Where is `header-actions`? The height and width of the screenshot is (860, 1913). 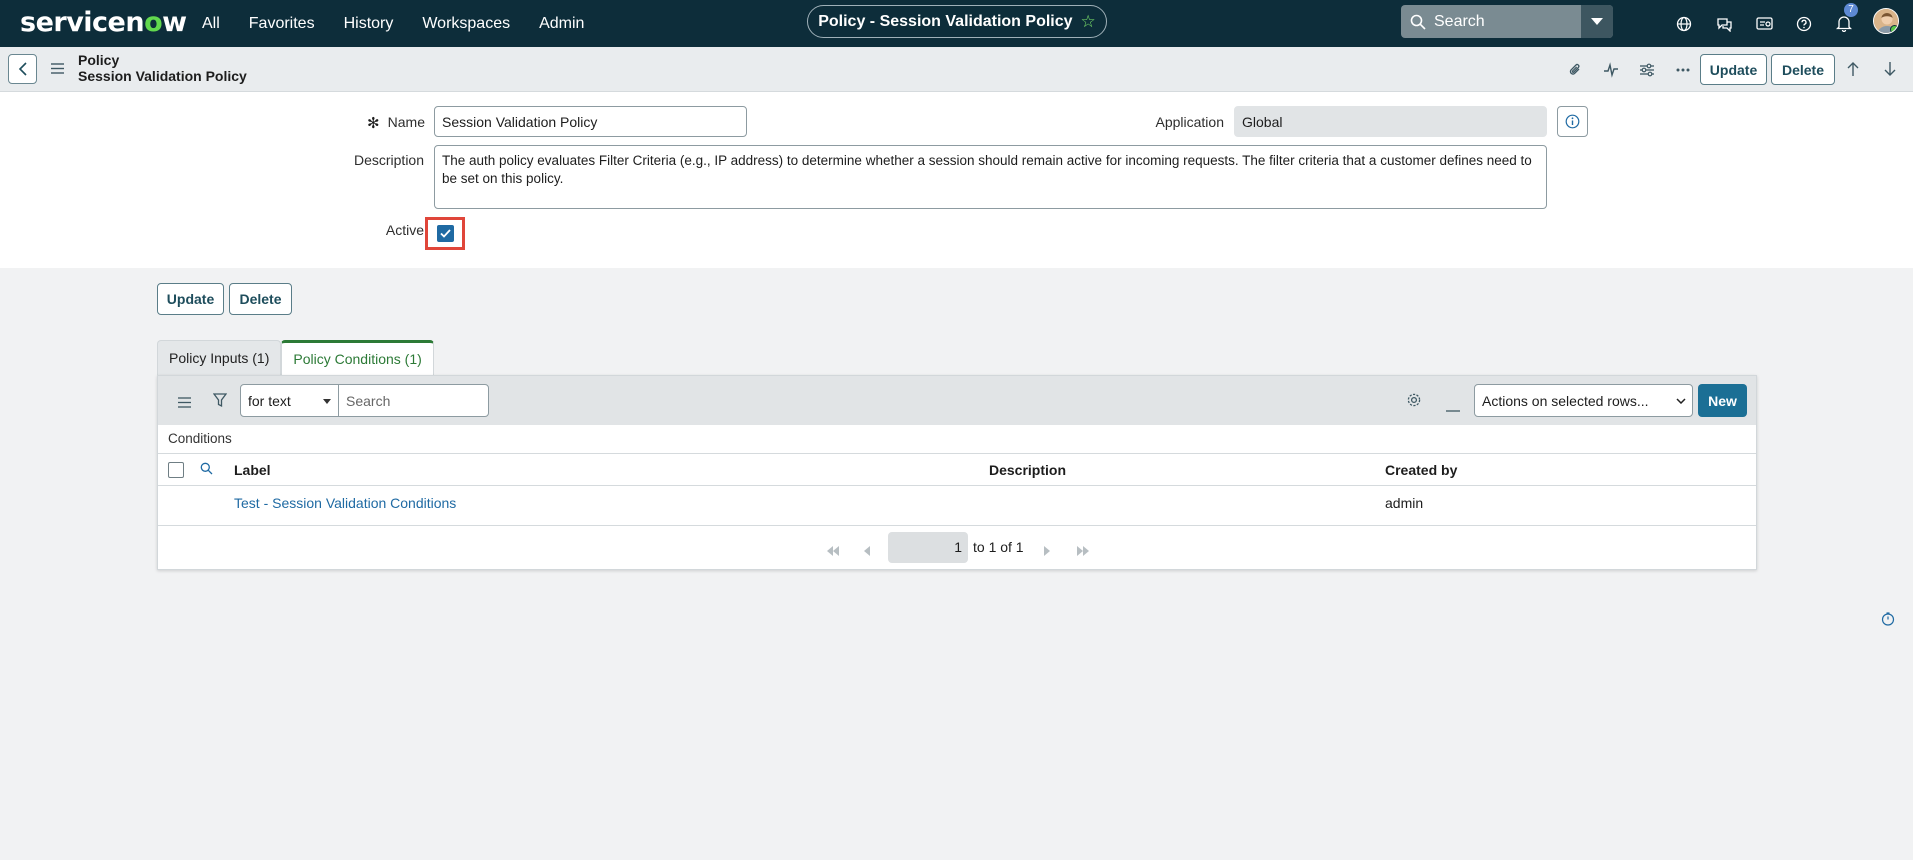
header-actions is located at coordinates (1629, 69).